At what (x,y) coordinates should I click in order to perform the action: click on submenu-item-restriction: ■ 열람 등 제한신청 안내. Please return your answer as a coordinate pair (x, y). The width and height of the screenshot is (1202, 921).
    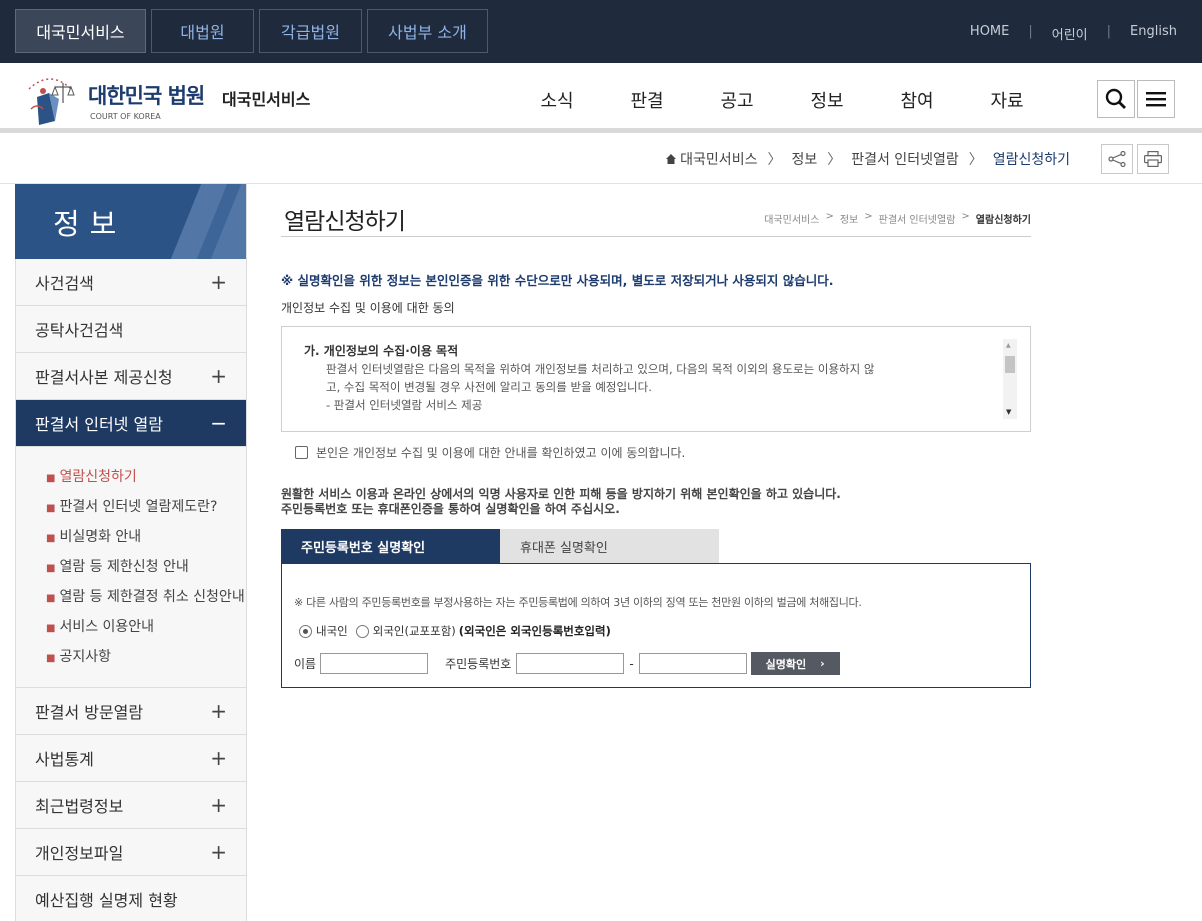
    Looking at the image, I should click on (146, 567).